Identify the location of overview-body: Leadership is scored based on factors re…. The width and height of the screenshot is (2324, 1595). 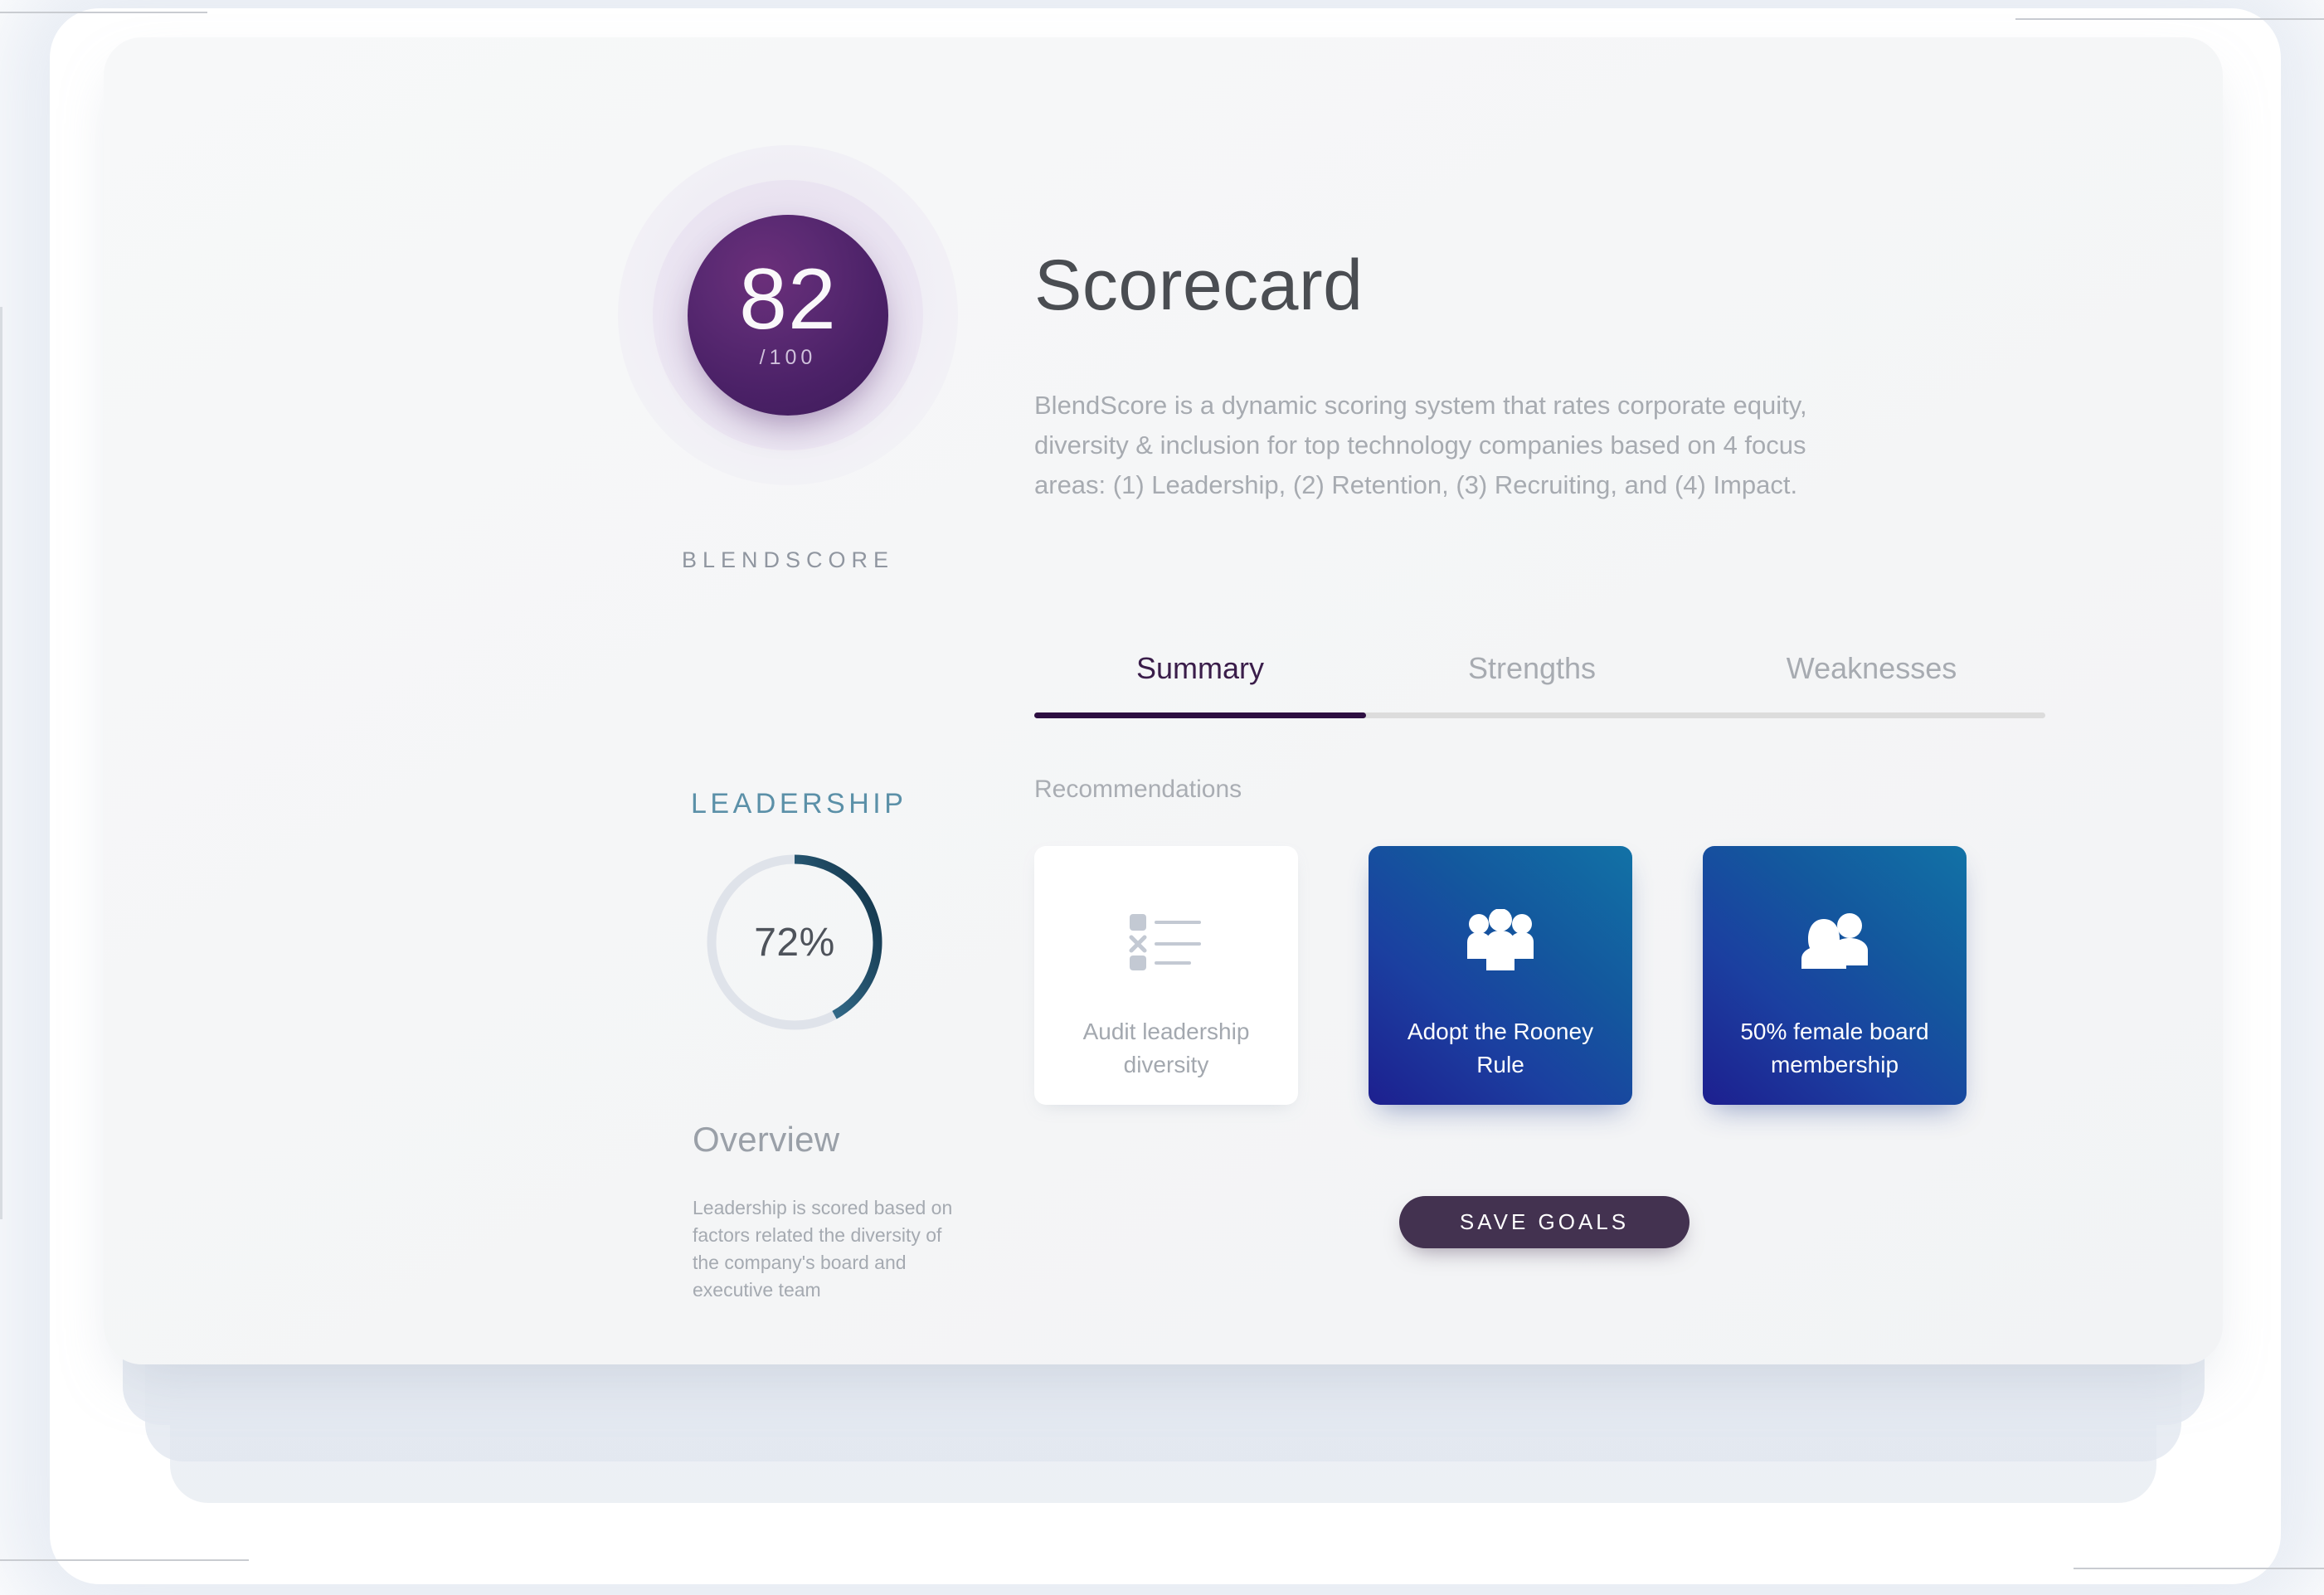
(823, 1249).